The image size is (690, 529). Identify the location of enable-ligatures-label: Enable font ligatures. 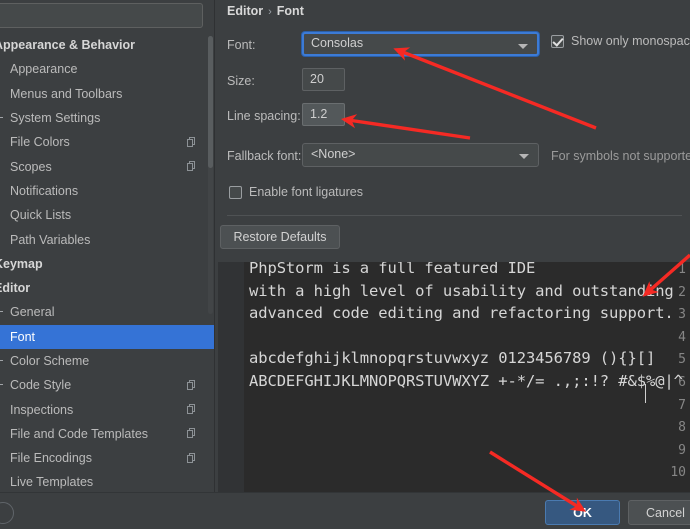
(306, 192).